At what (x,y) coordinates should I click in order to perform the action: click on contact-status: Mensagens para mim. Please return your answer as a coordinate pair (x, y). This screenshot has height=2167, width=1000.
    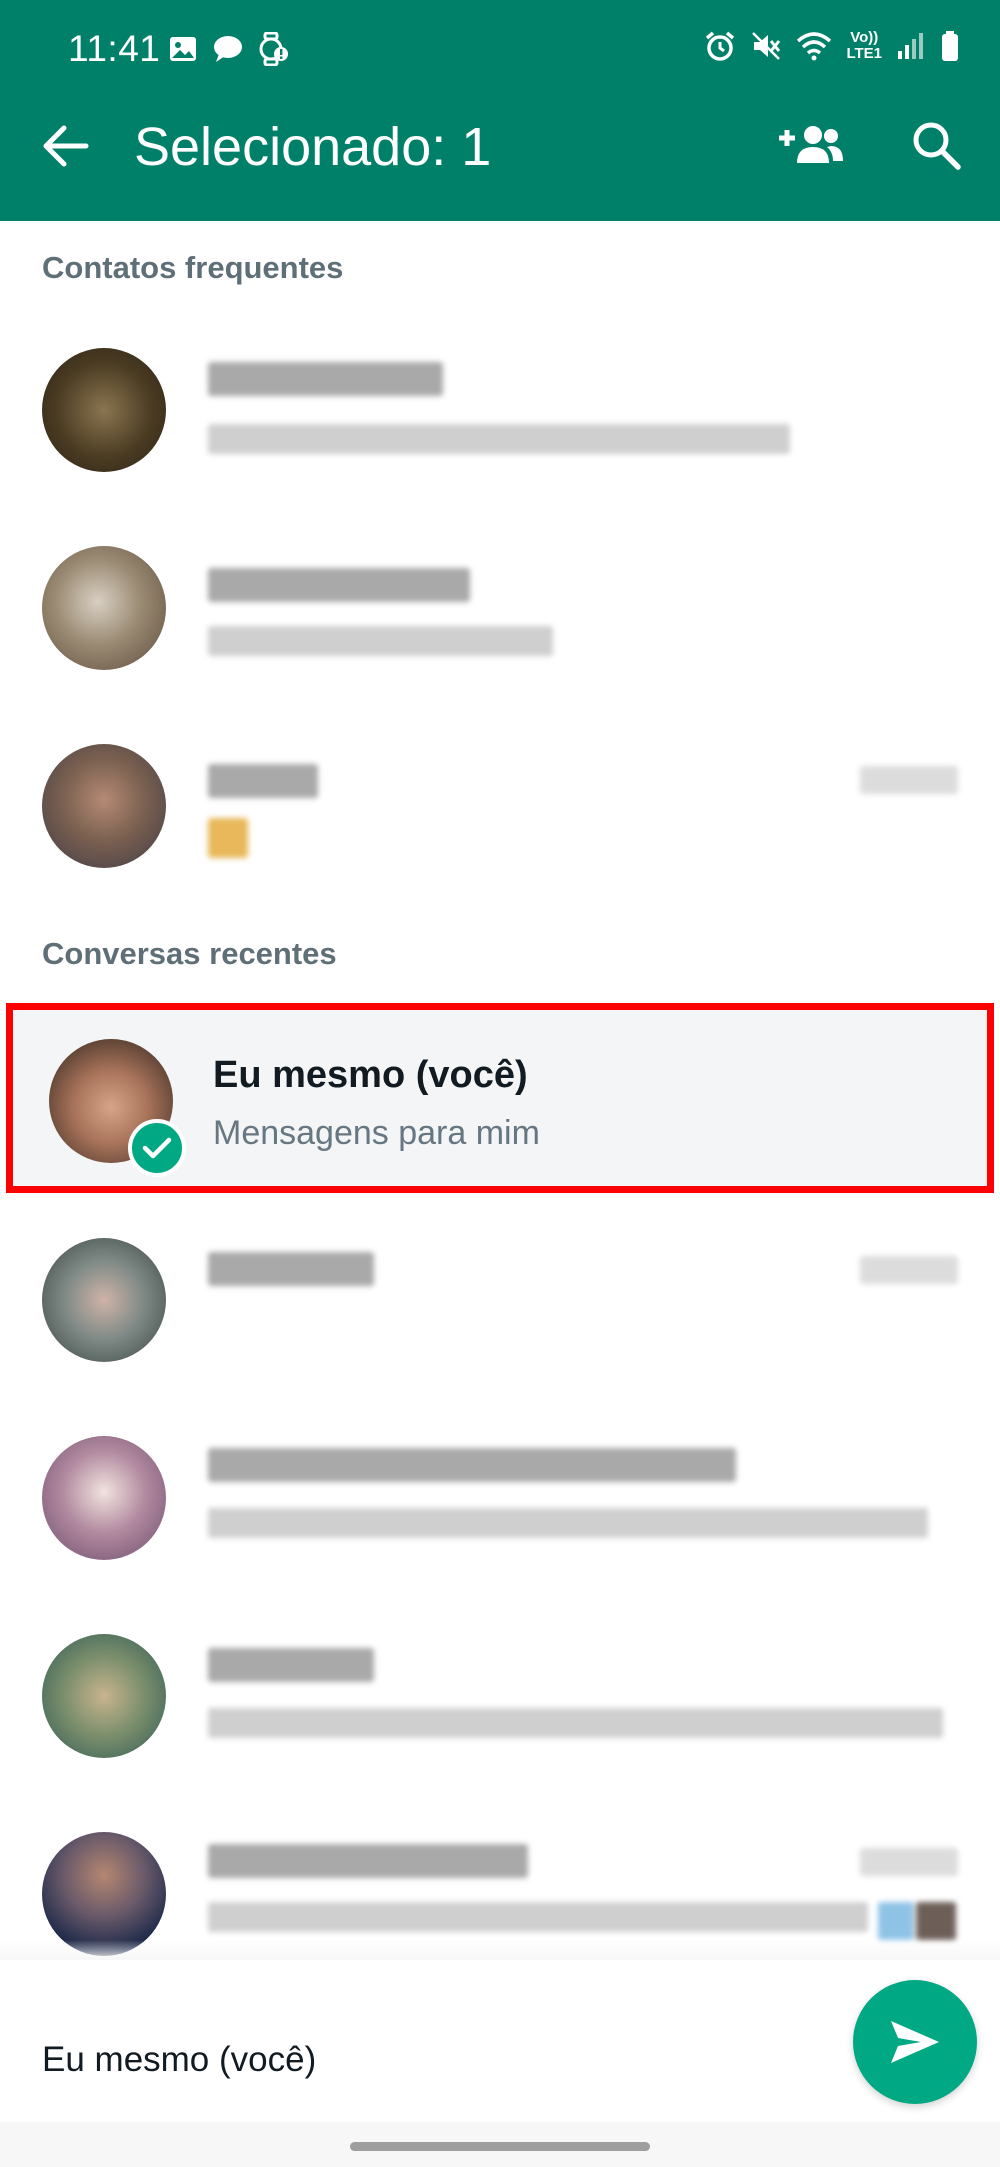
    Looking at the image, I should click on (376, 1133).